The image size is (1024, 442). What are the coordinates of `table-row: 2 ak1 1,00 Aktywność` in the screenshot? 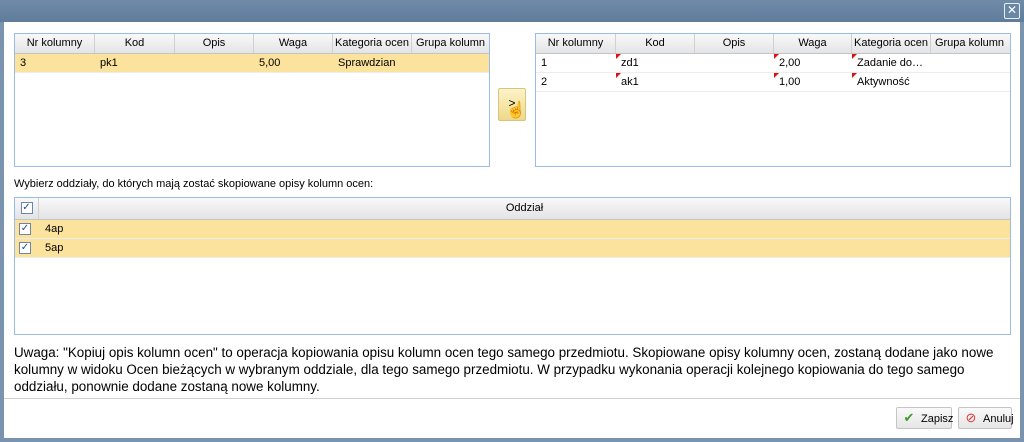 It's located at (773, 82).